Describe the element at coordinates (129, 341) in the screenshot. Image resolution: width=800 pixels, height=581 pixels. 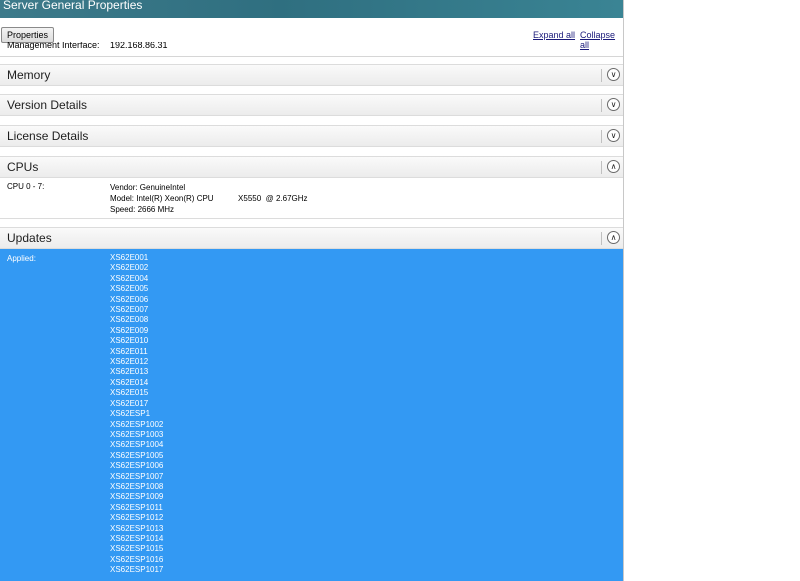
I see `update-item: XS62E010` at that location.